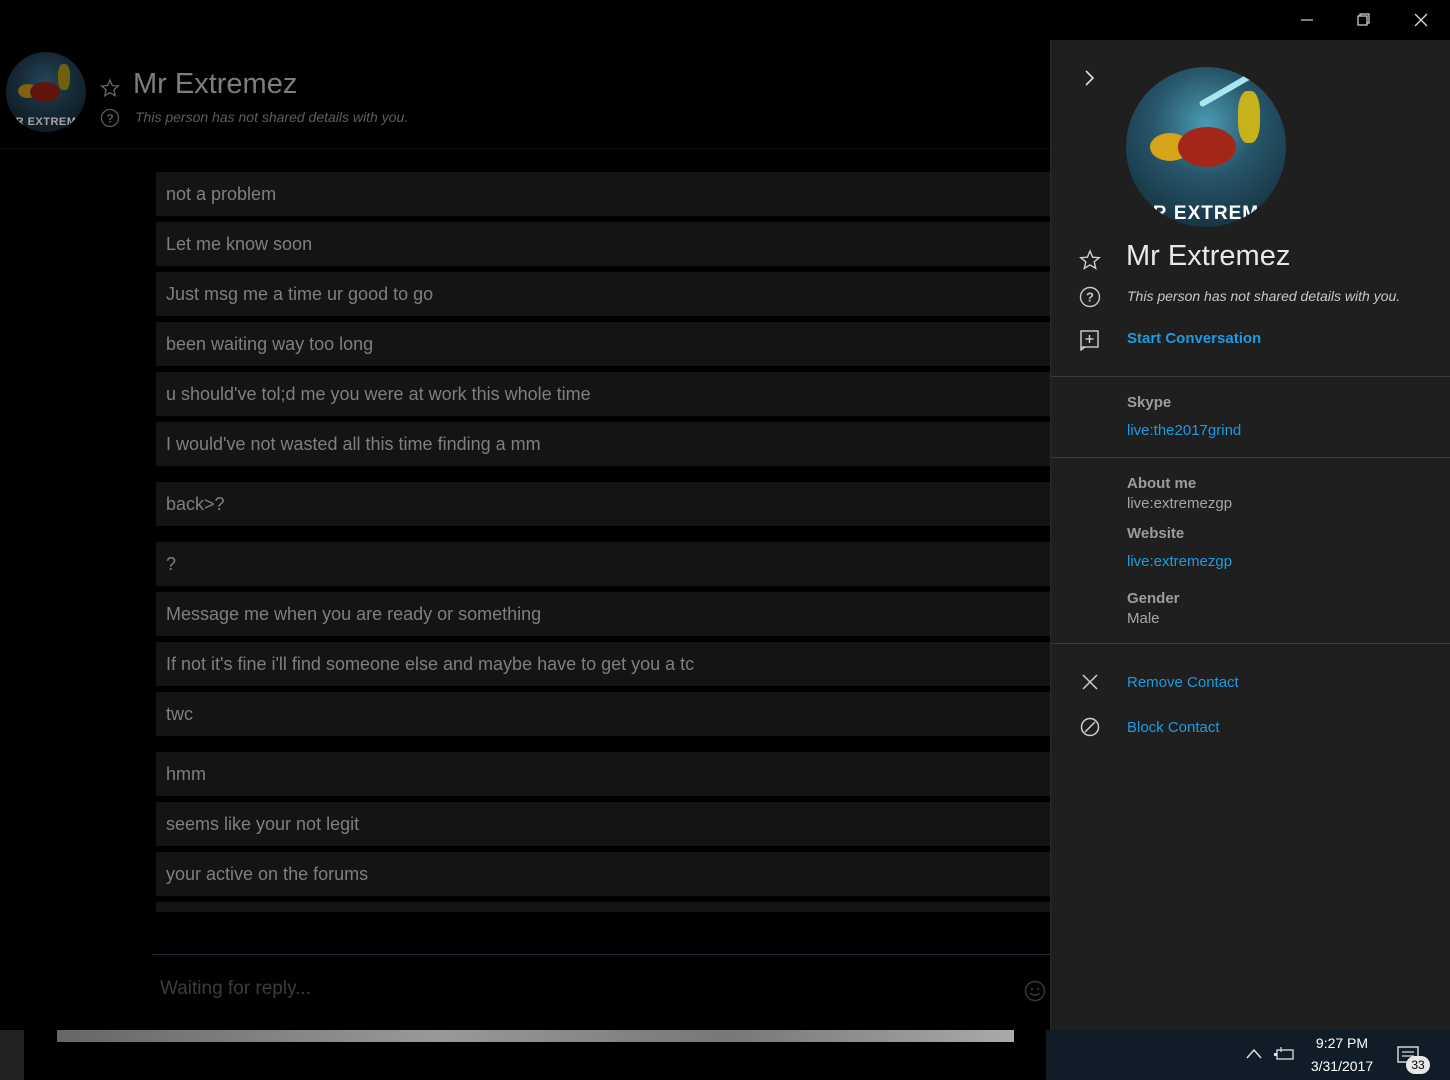 The image size is (1450, 1080). What do you see at coordinates (1153, 598) in the screenshot?
I see `gender-label: Gender` at bounding box center [1153, 598].